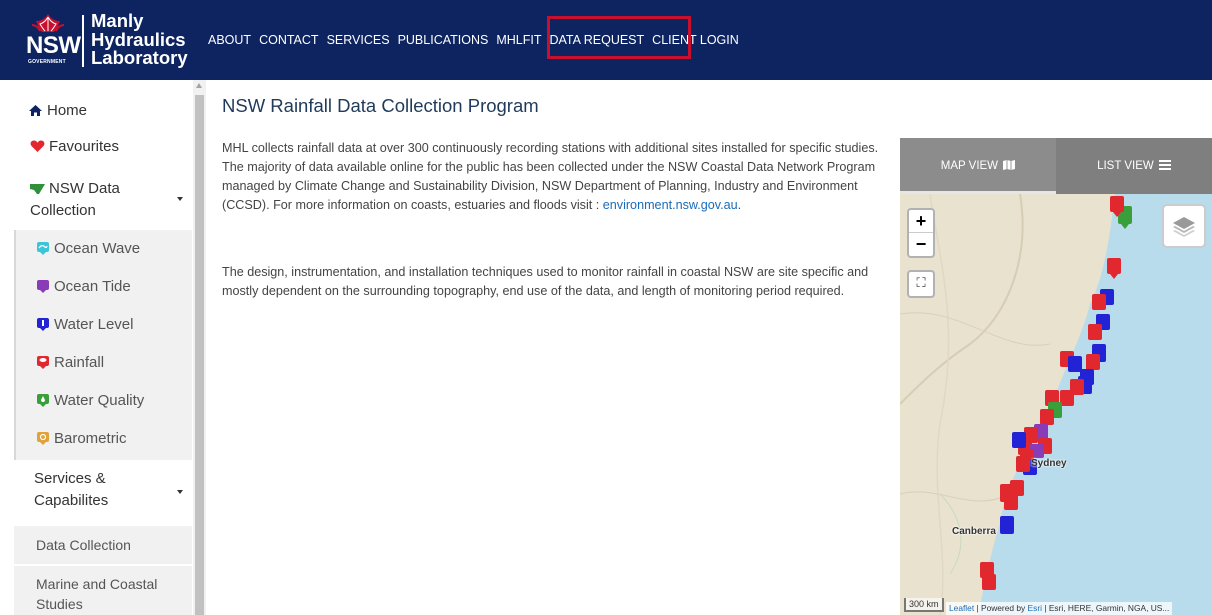  I want to click on map-icon, so click(1009, 165).